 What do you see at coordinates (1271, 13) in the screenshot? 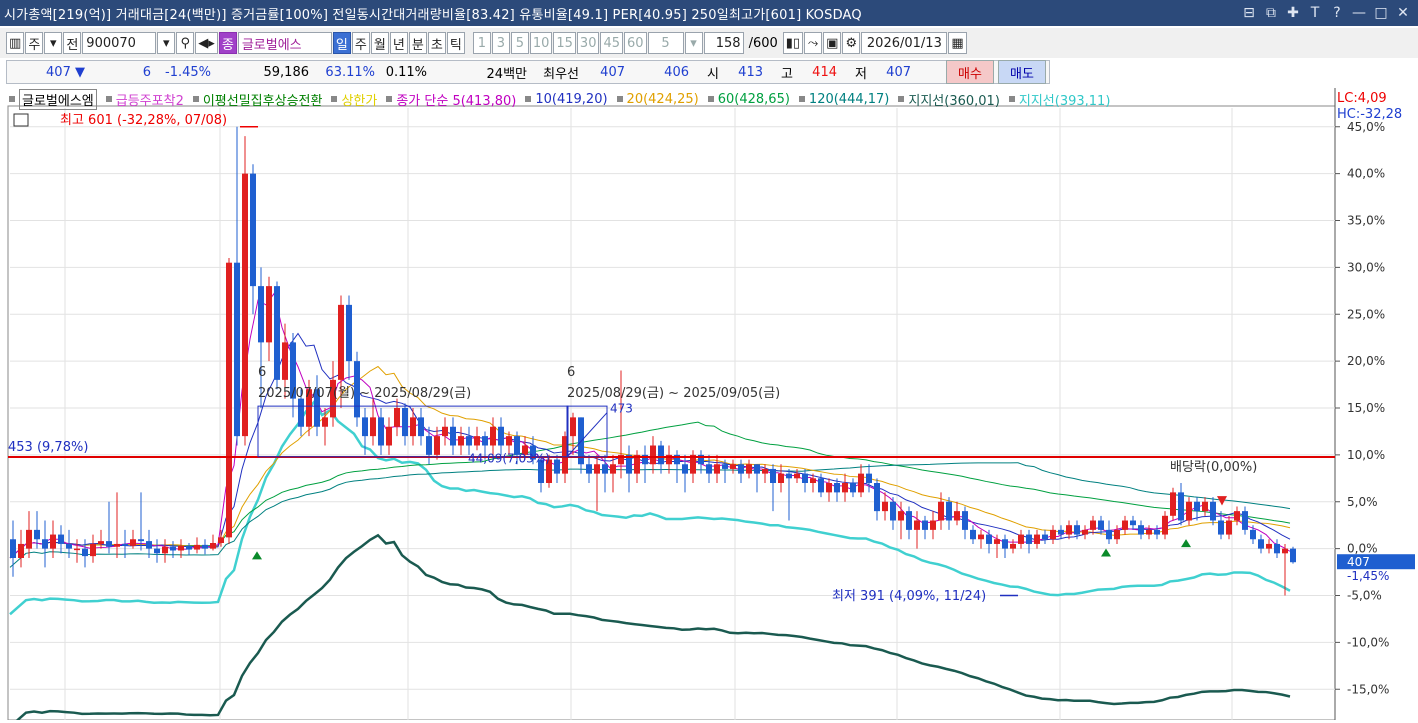
I see `duplicate-window-icon: ⧉` at bounding box center [1271, 13].